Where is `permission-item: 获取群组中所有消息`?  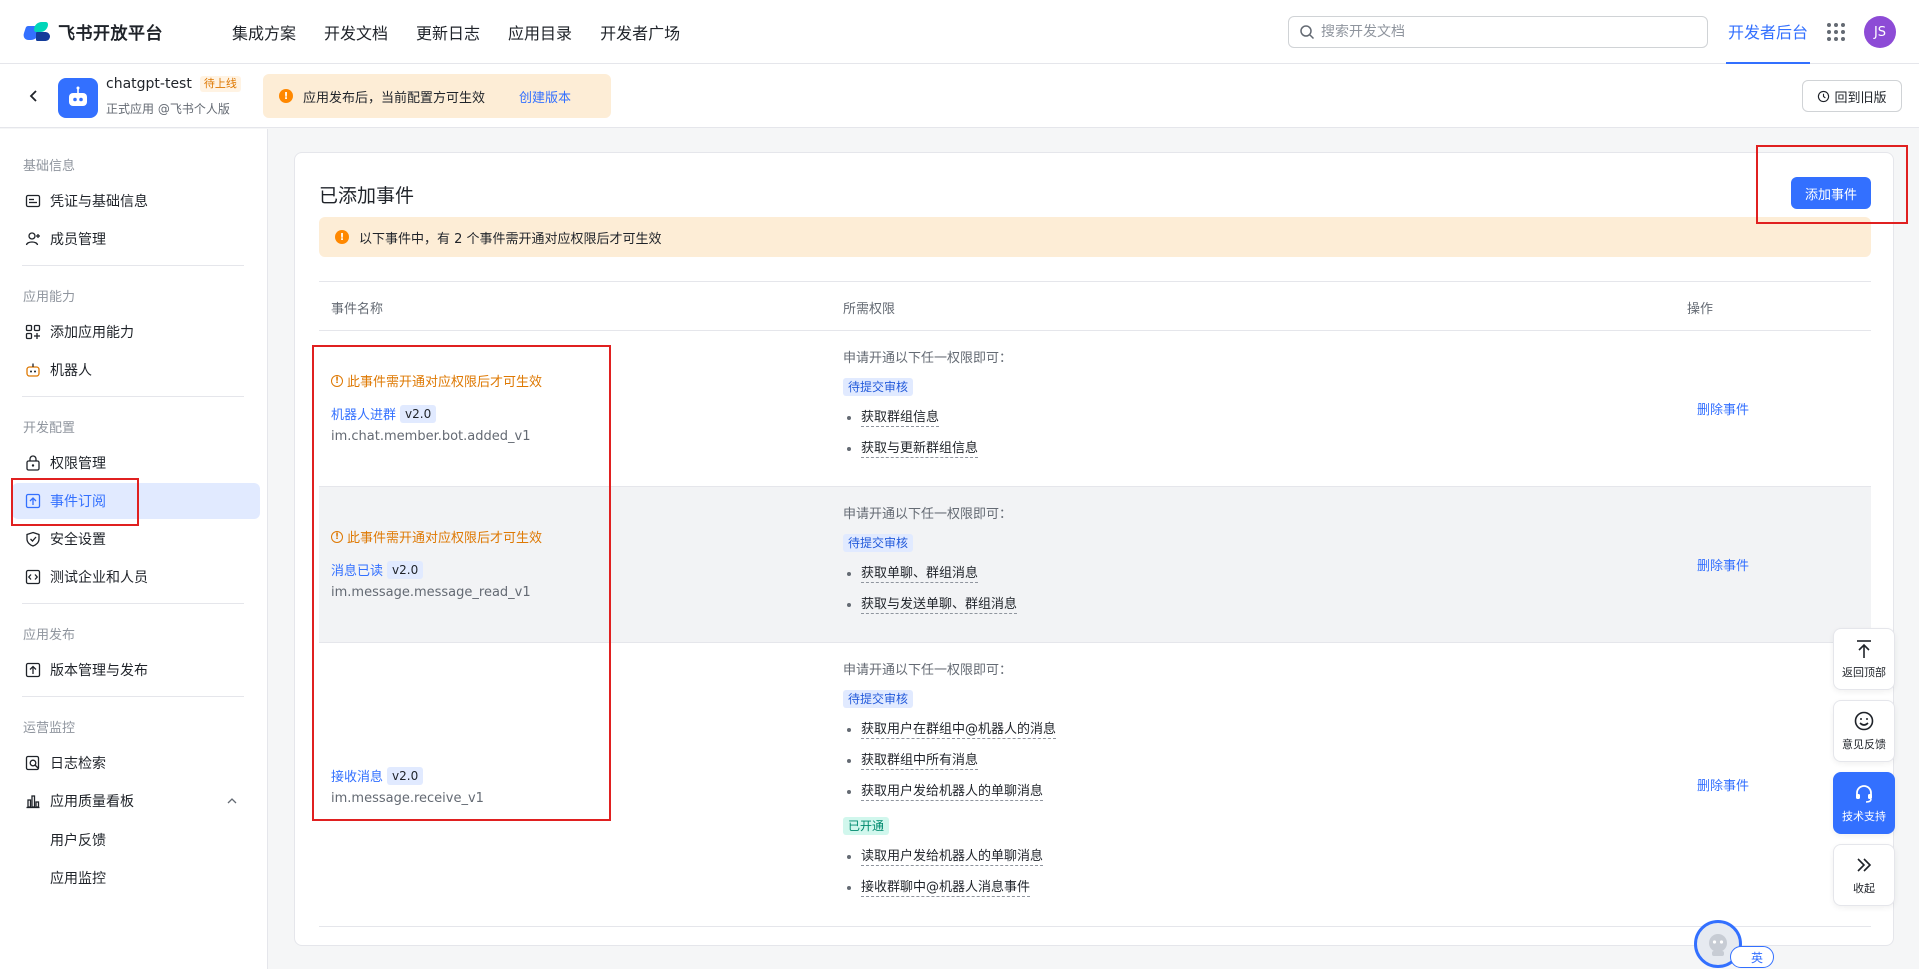 permission-item: 获取群组中所有消息 is located at coordinates (913, 761).